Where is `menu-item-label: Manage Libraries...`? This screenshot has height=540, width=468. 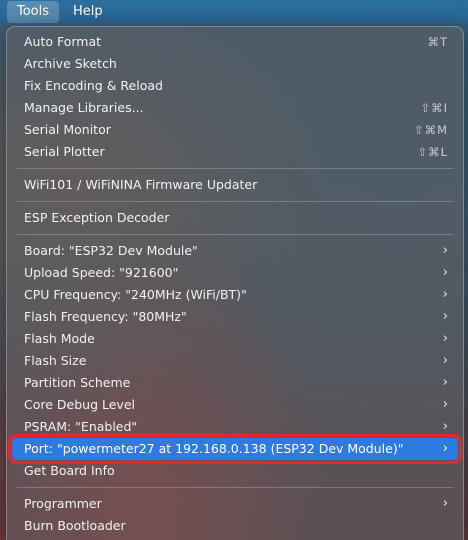
menu-item-label: Manage Libraries... is located at coordinates (84, 107).